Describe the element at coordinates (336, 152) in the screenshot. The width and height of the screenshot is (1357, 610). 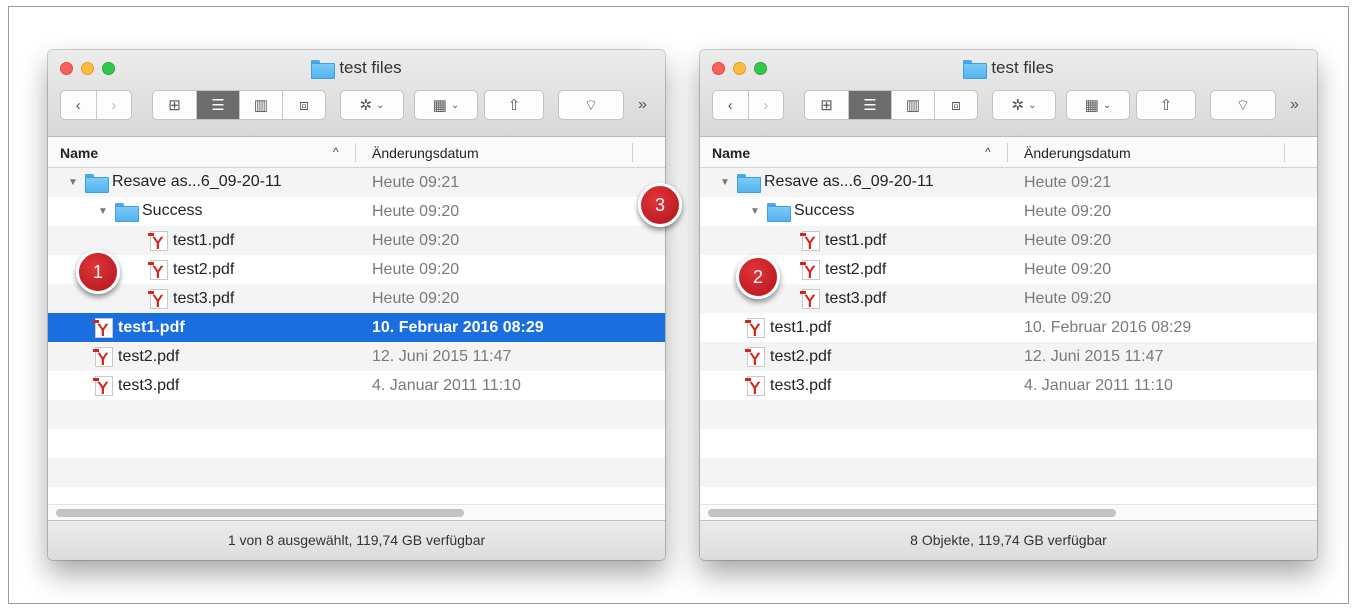
I see `sort-indicator-icon: ^` at that location.